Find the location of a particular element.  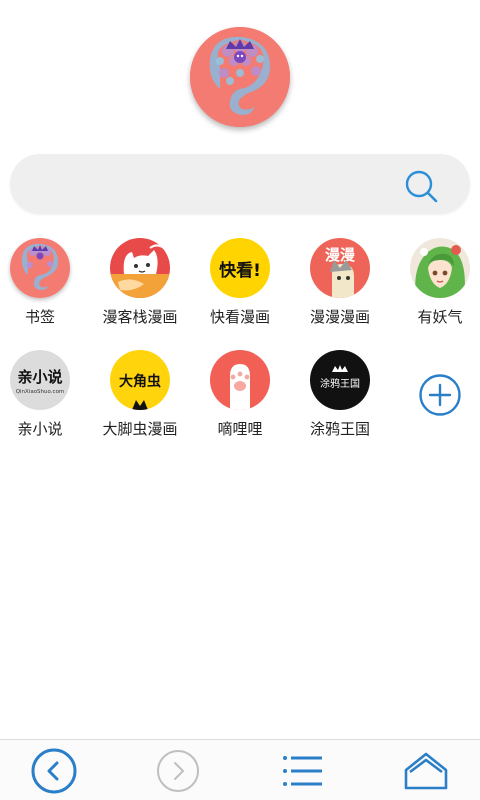

dajiaochong-logo-text: 大角虫 is located at coordinates (140, 381).